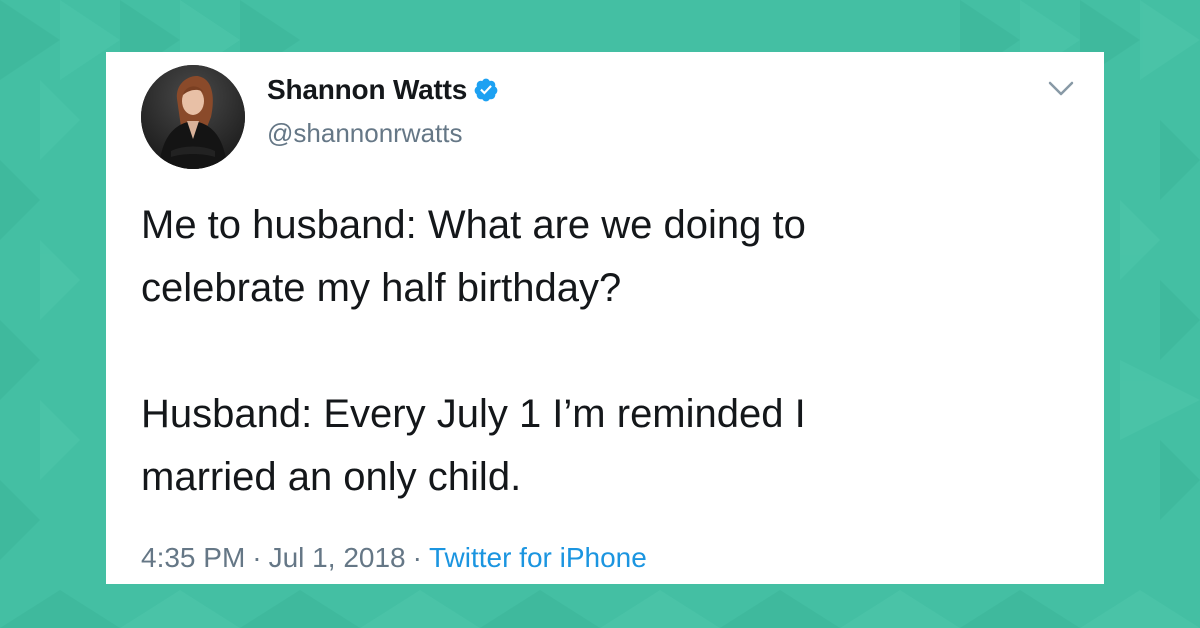 This screenshot has width=1200, height=628. I want to click on avatar, so click(193, 117).